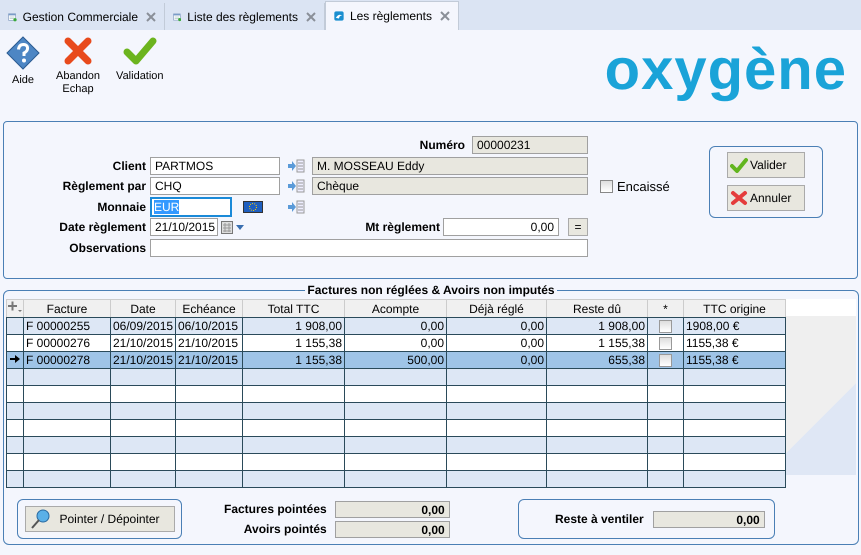  I want to click on input-field: M. MOSSEAU Eddy, so click(450, 165).